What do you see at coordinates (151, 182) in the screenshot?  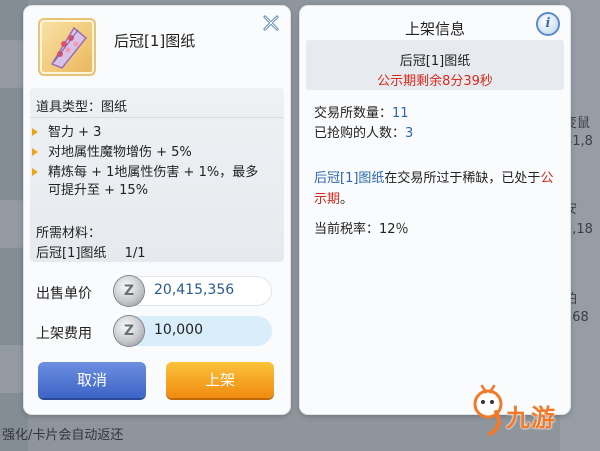 I see `stat-line: 精炼每 + 1地属性伤害 + 1%，最多可提升至 + 15%` at bounding box center [151, 182].